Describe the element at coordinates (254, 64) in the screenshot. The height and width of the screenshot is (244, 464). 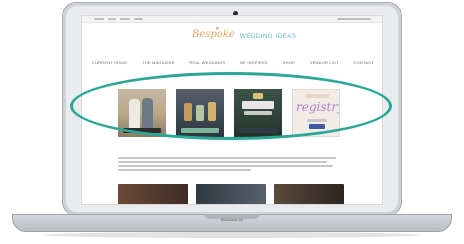
I see `nav-item-be-inspired: BE INSPIRED` at that location.